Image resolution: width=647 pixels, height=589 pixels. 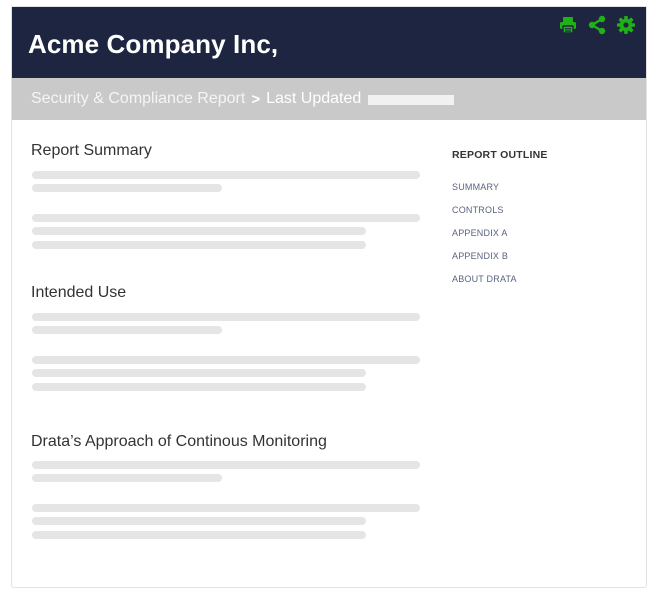 I want to click on report-outline-title: REPORT OUTLINE, so click(x=500, y=155).